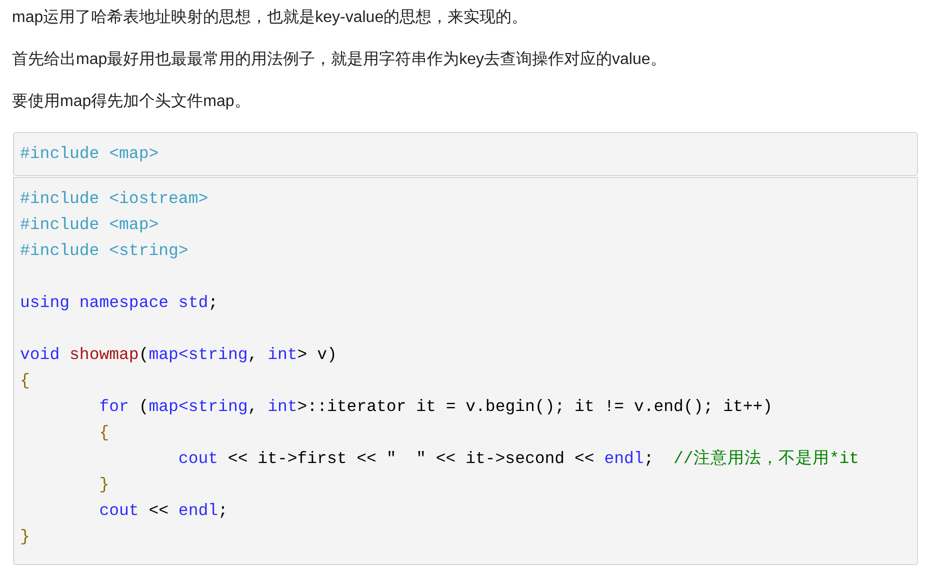 The image size is (951, 568). I want to click on paragraph-text: 要使用map得先加个头文件map。, so click(132, 102).